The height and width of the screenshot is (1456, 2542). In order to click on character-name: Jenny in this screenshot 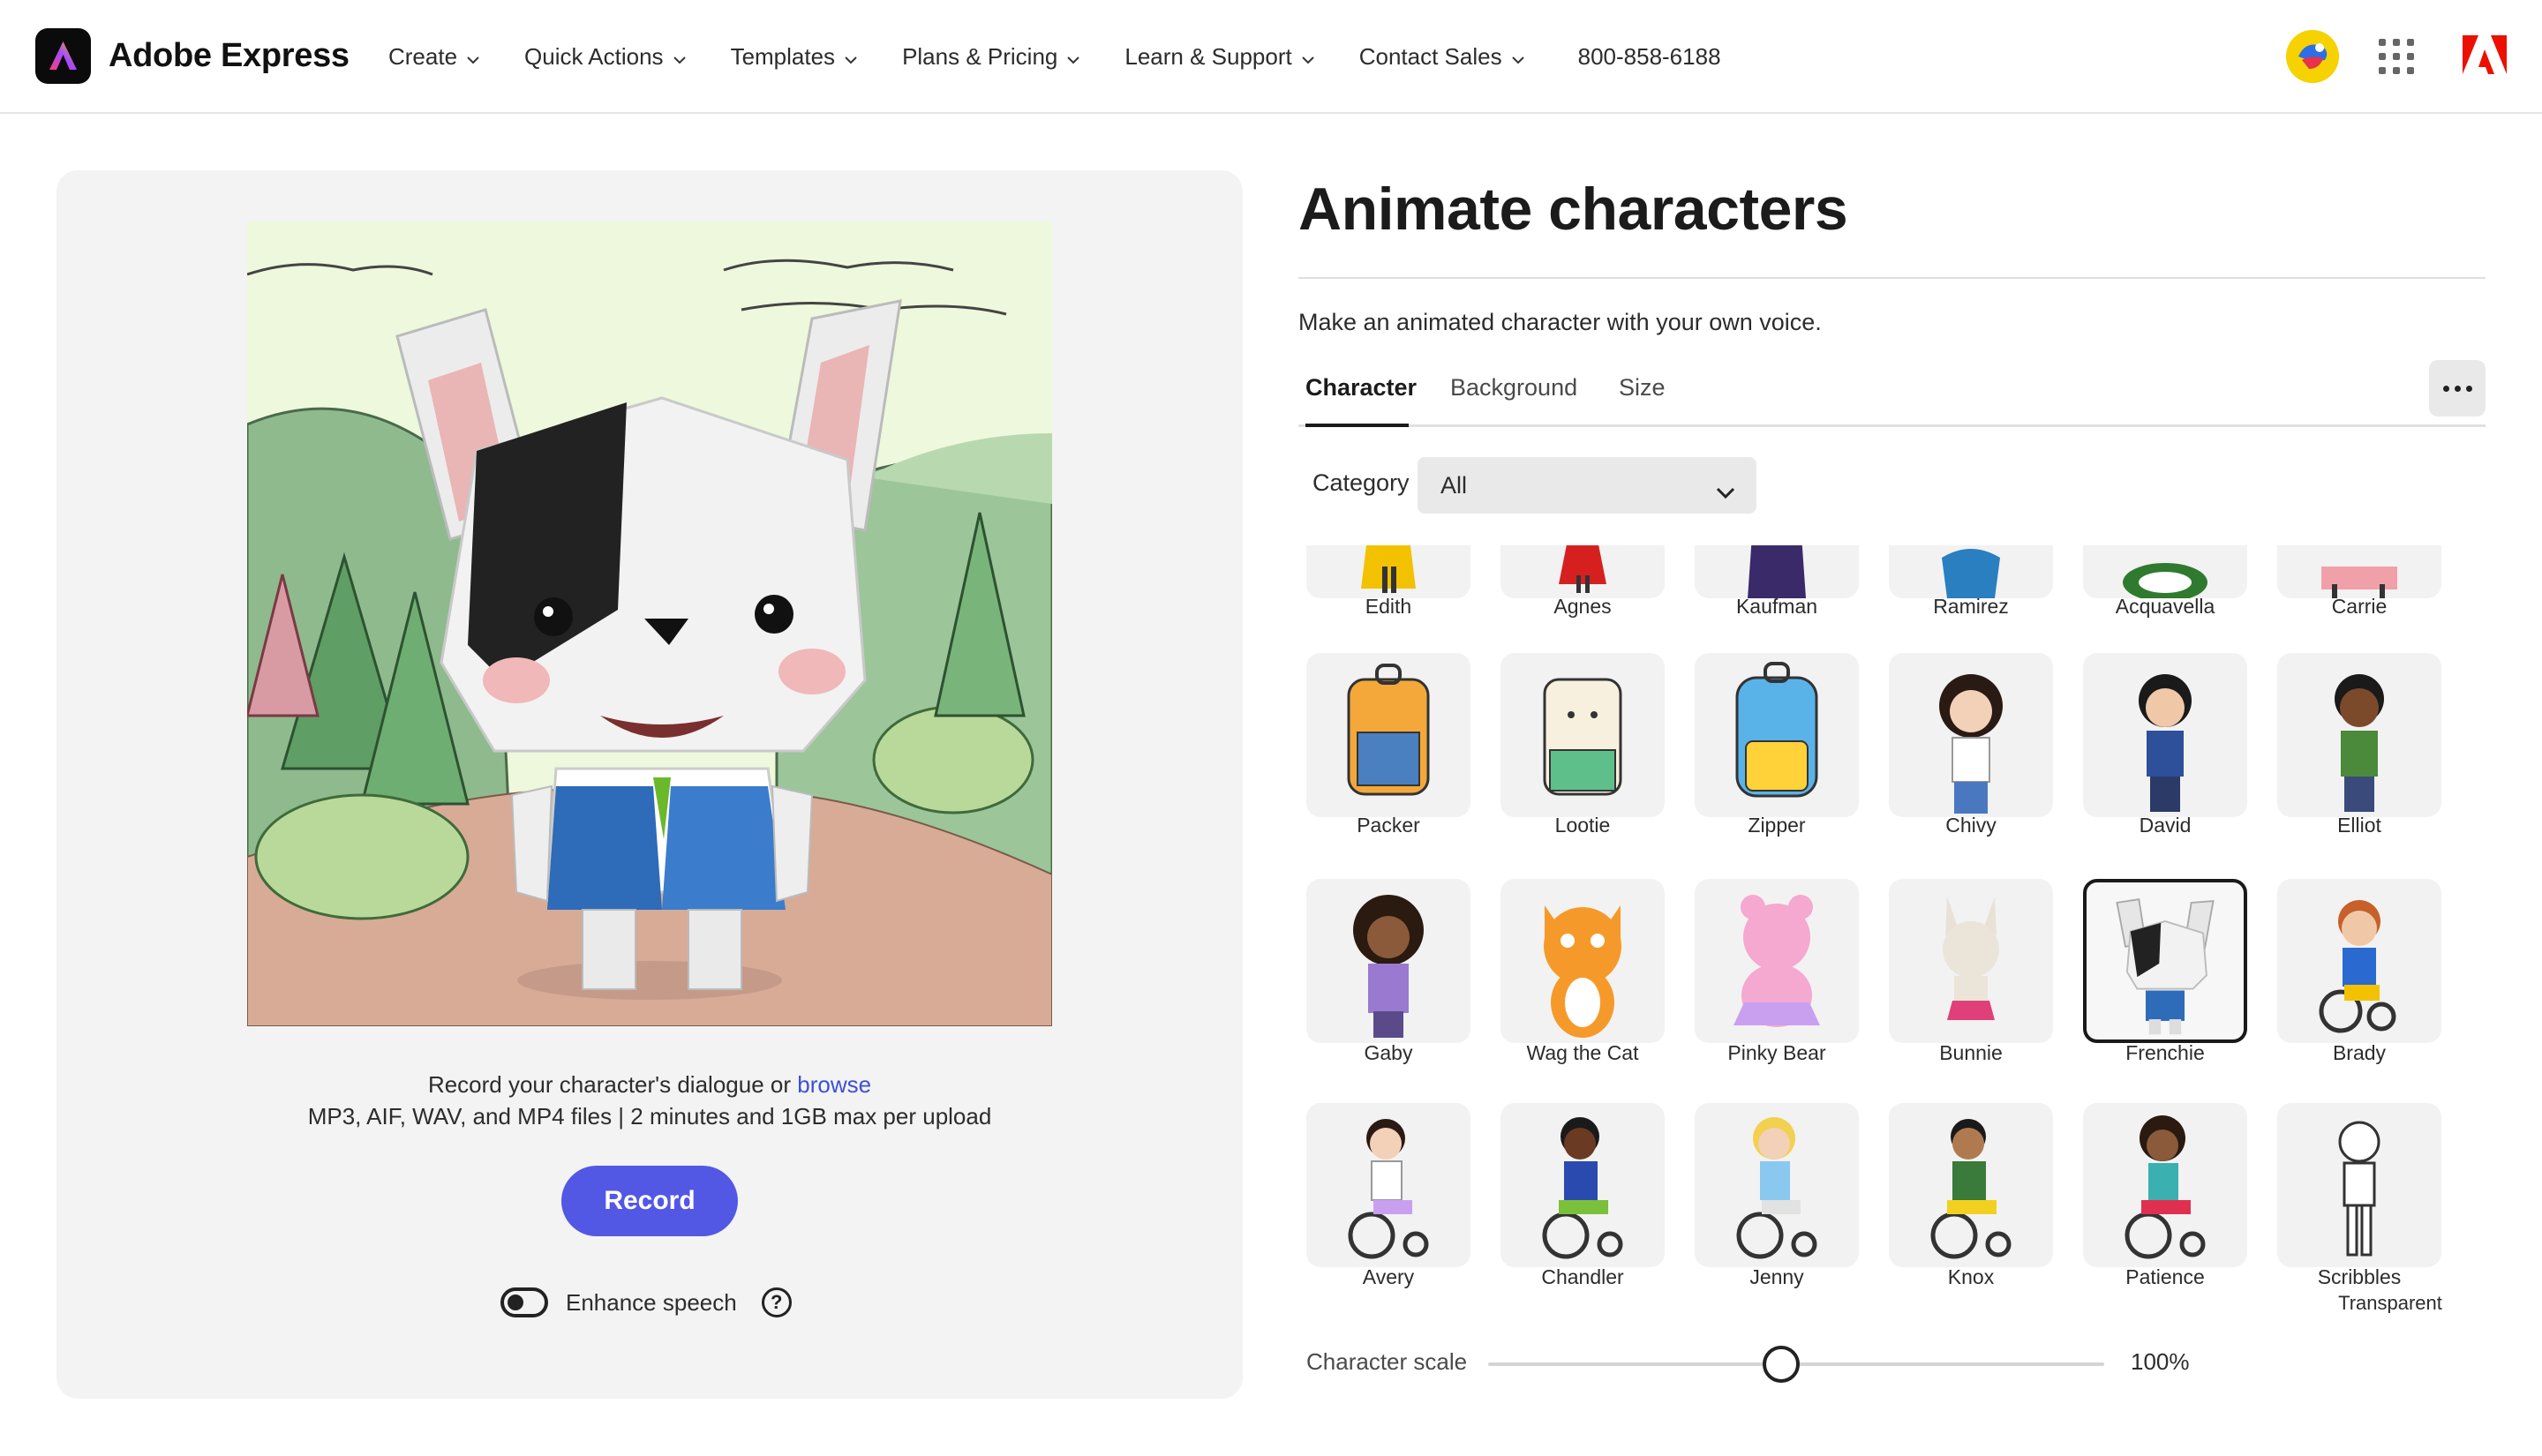, I will do `click(1777, 1276)`.